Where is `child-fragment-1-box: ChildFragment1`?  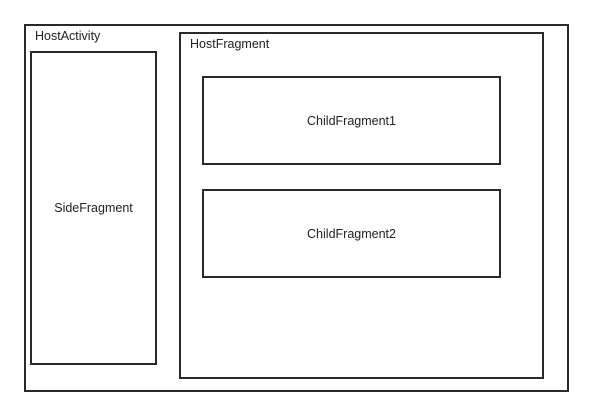 child-fragment-1-box: ChildFragment1 is located at coordinates (351, 120).